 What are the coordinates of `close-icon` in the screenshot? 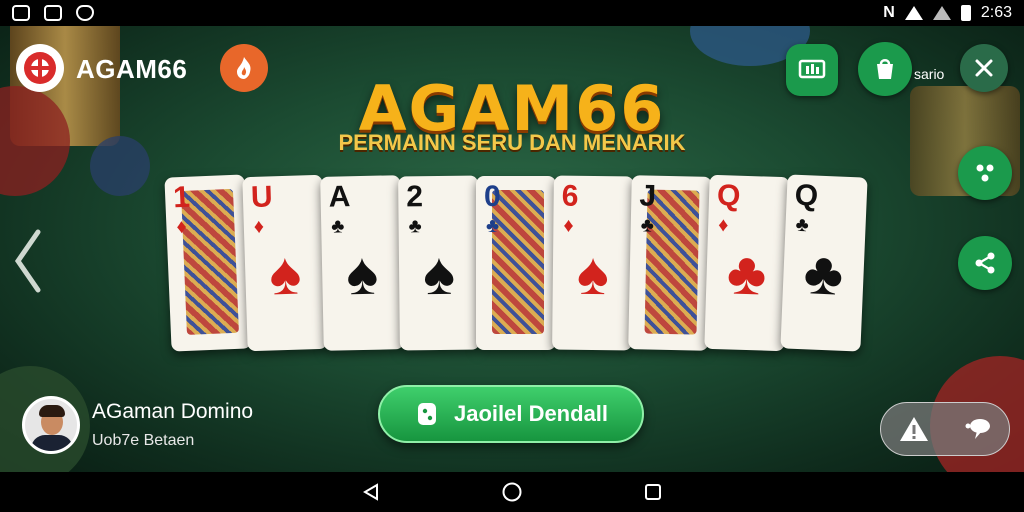 It's located at (984, 68).